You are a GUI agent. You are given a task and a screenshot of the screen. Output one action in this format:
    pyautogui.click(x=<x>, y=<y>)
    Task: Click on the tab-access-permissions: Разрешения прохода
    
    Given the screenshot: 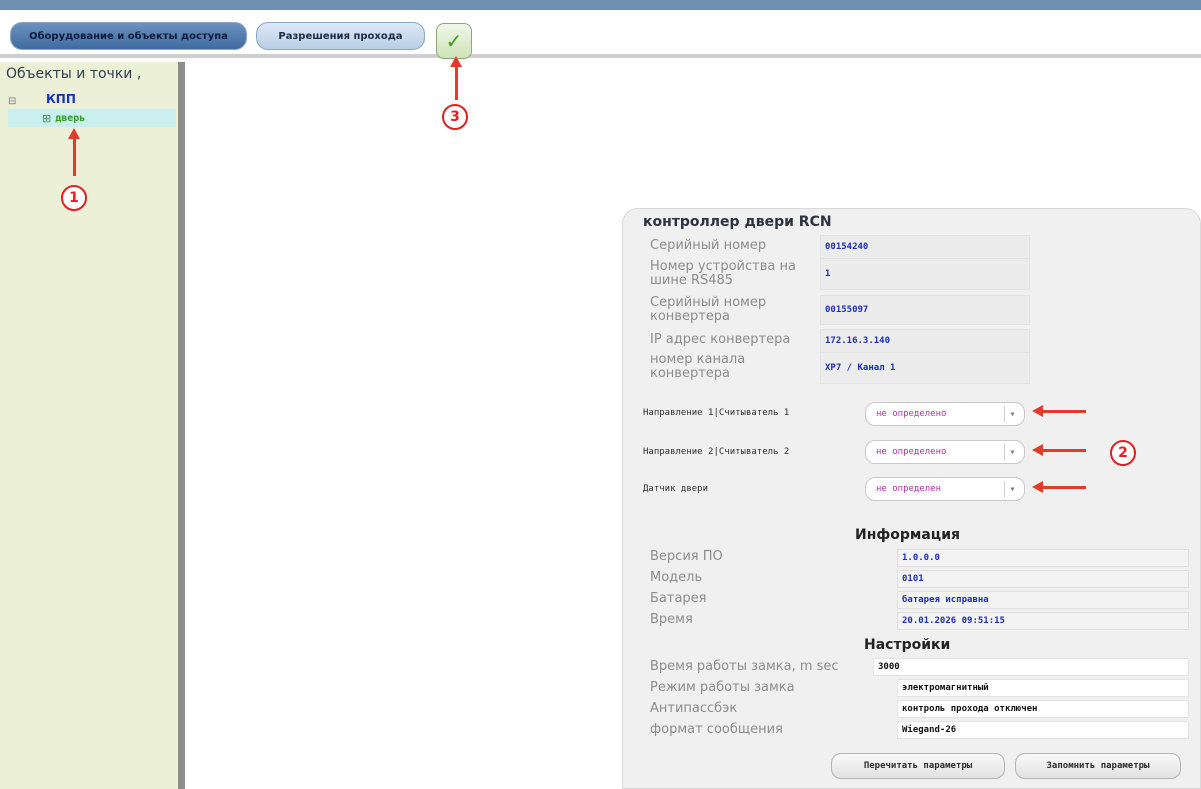 What is the action you would take?
    pyautogui.click(x=340, y=36)
    